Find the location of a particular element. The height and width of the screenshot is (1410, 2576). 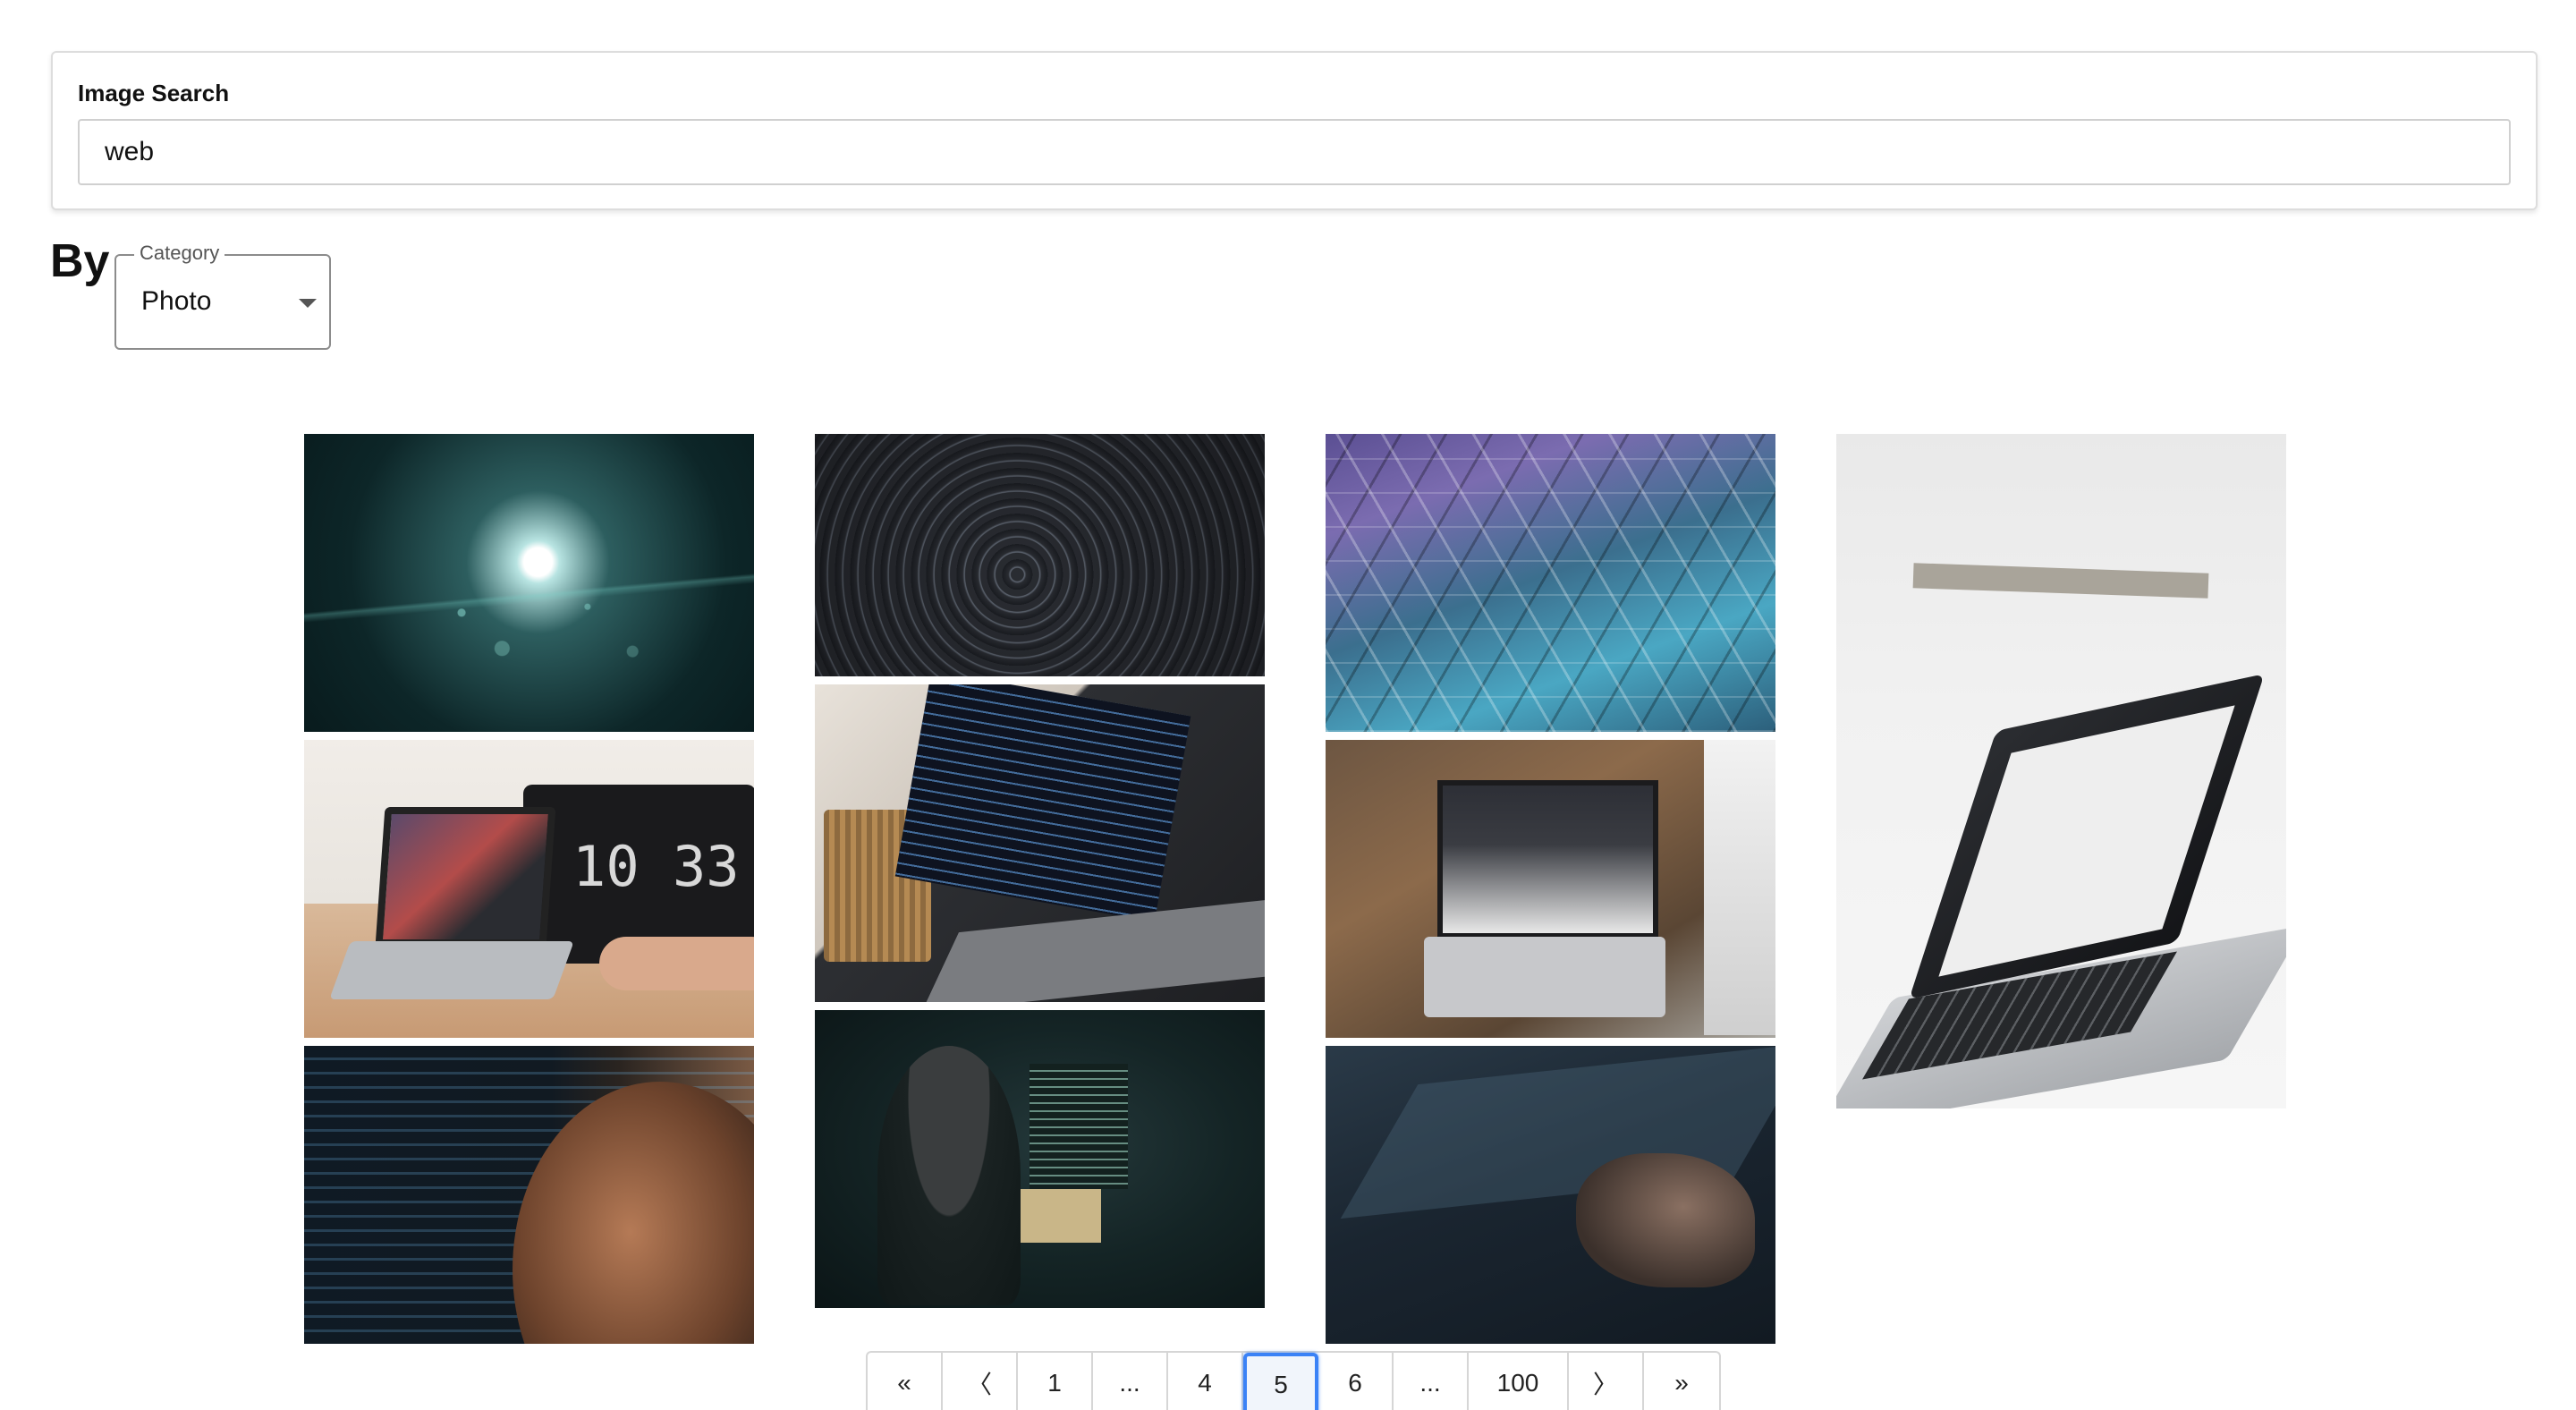

dropdown-caret-icon is located at coordinates (308, 304).